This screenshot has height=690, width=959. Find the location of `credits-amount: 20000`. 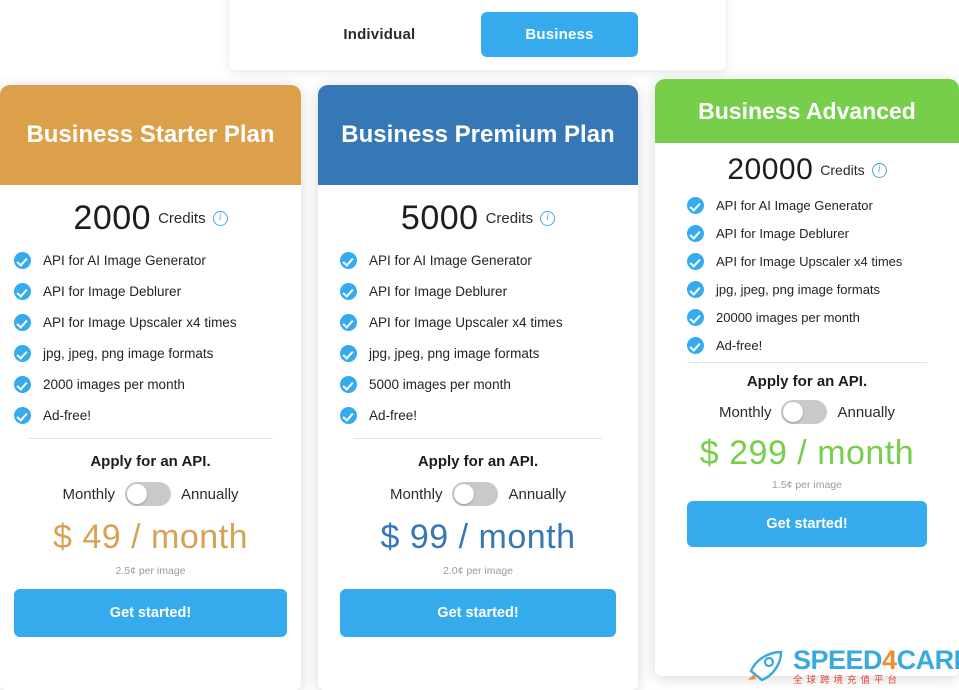

credits-amount: 20000 is located at coordinates (770, 169).